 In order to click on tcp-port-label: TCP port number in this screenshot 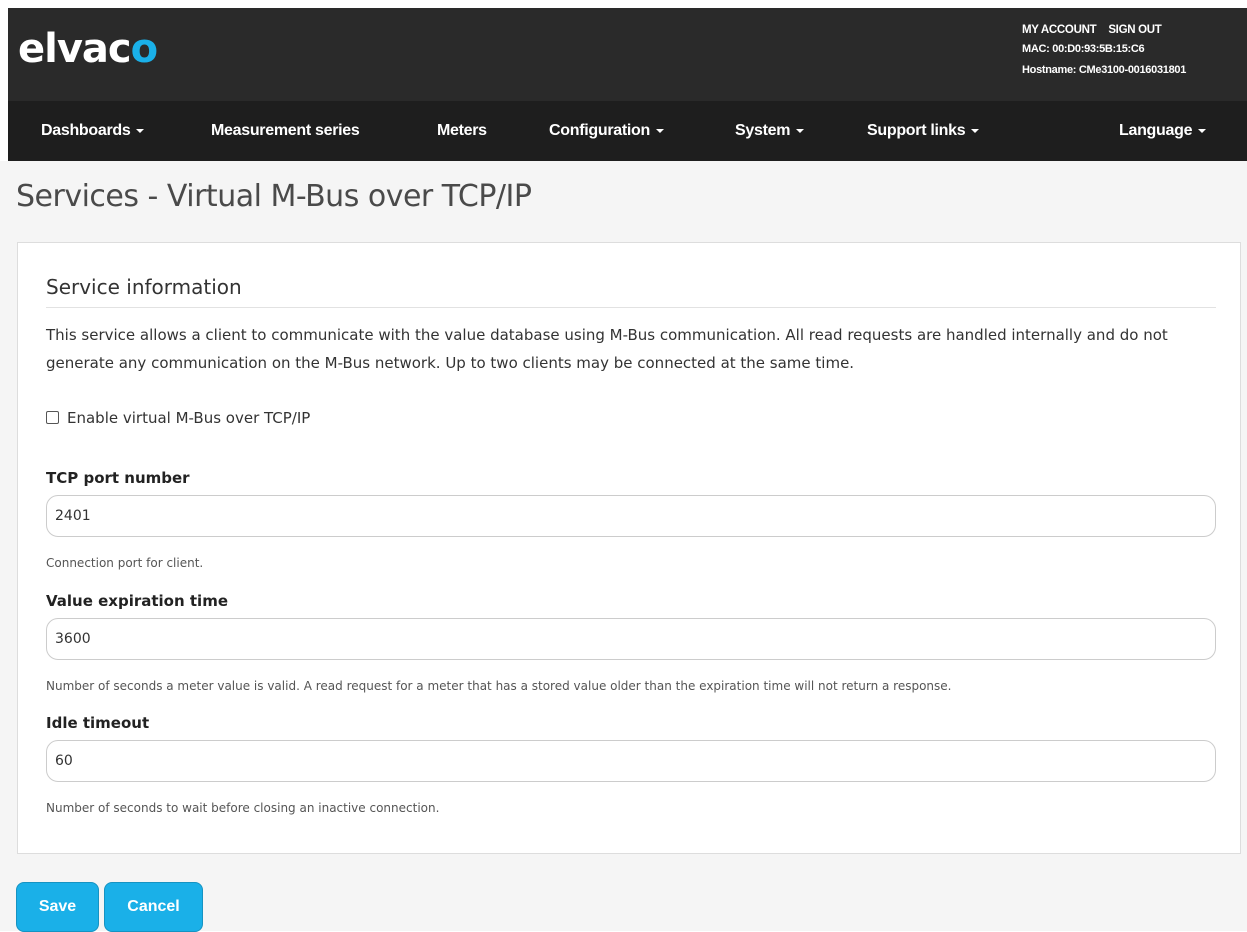, I will do `click(118, 478)`.